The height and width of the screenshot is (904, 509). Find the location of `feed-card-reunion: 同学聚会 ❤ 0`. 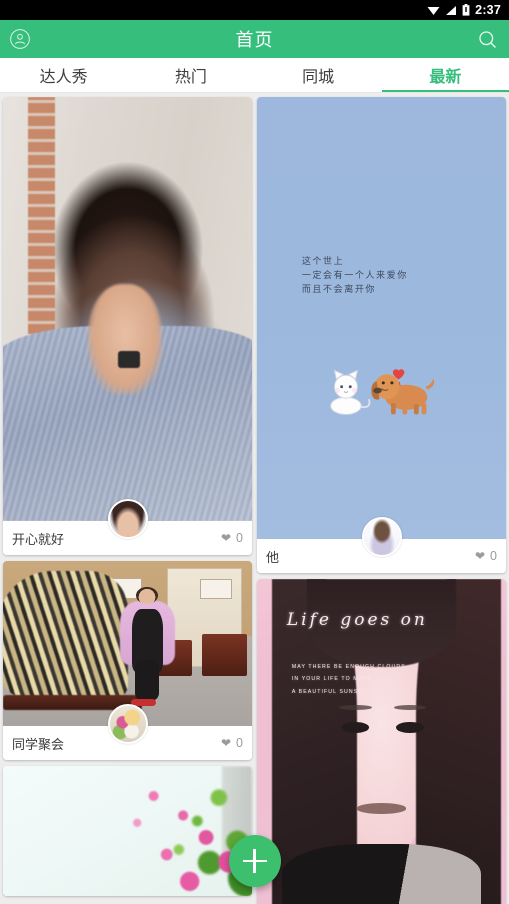

feed-card-reunion: 同学聚会 ❤ 0 is located at coordinates (127, 660).